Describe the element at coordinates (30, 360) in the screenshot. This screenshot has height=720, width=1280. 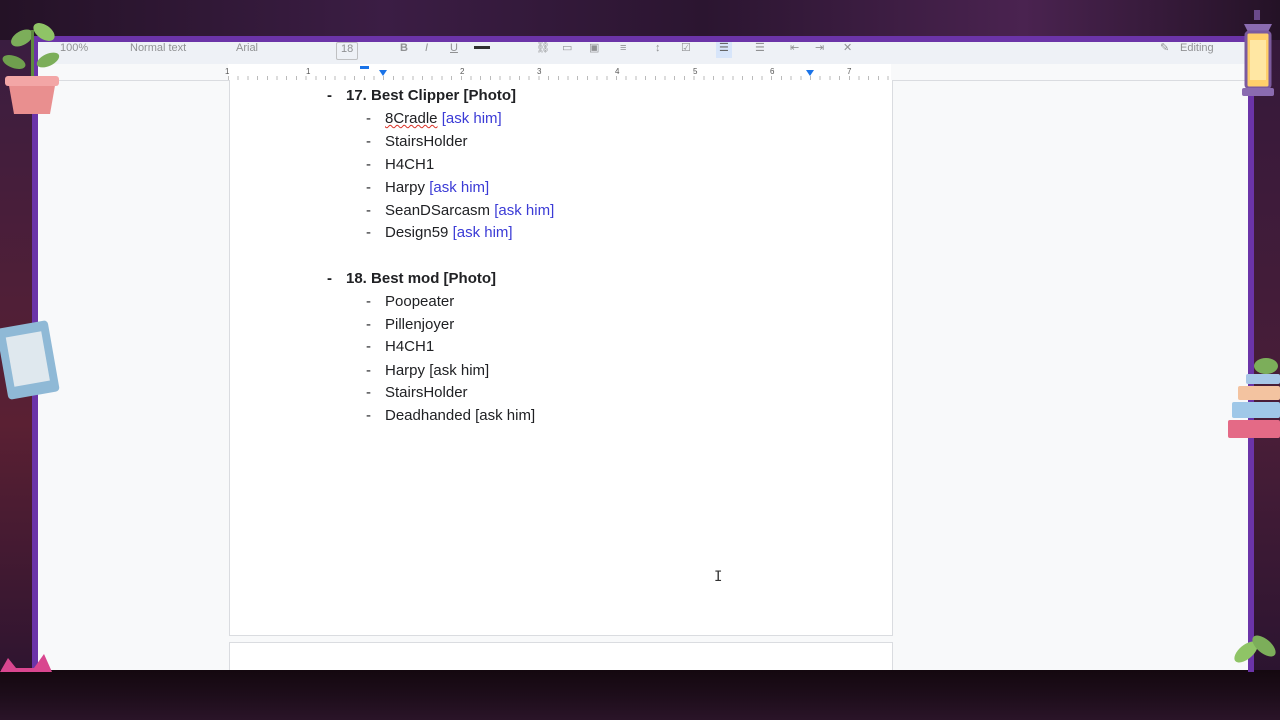
I see `picture-frame-icon` at that location.